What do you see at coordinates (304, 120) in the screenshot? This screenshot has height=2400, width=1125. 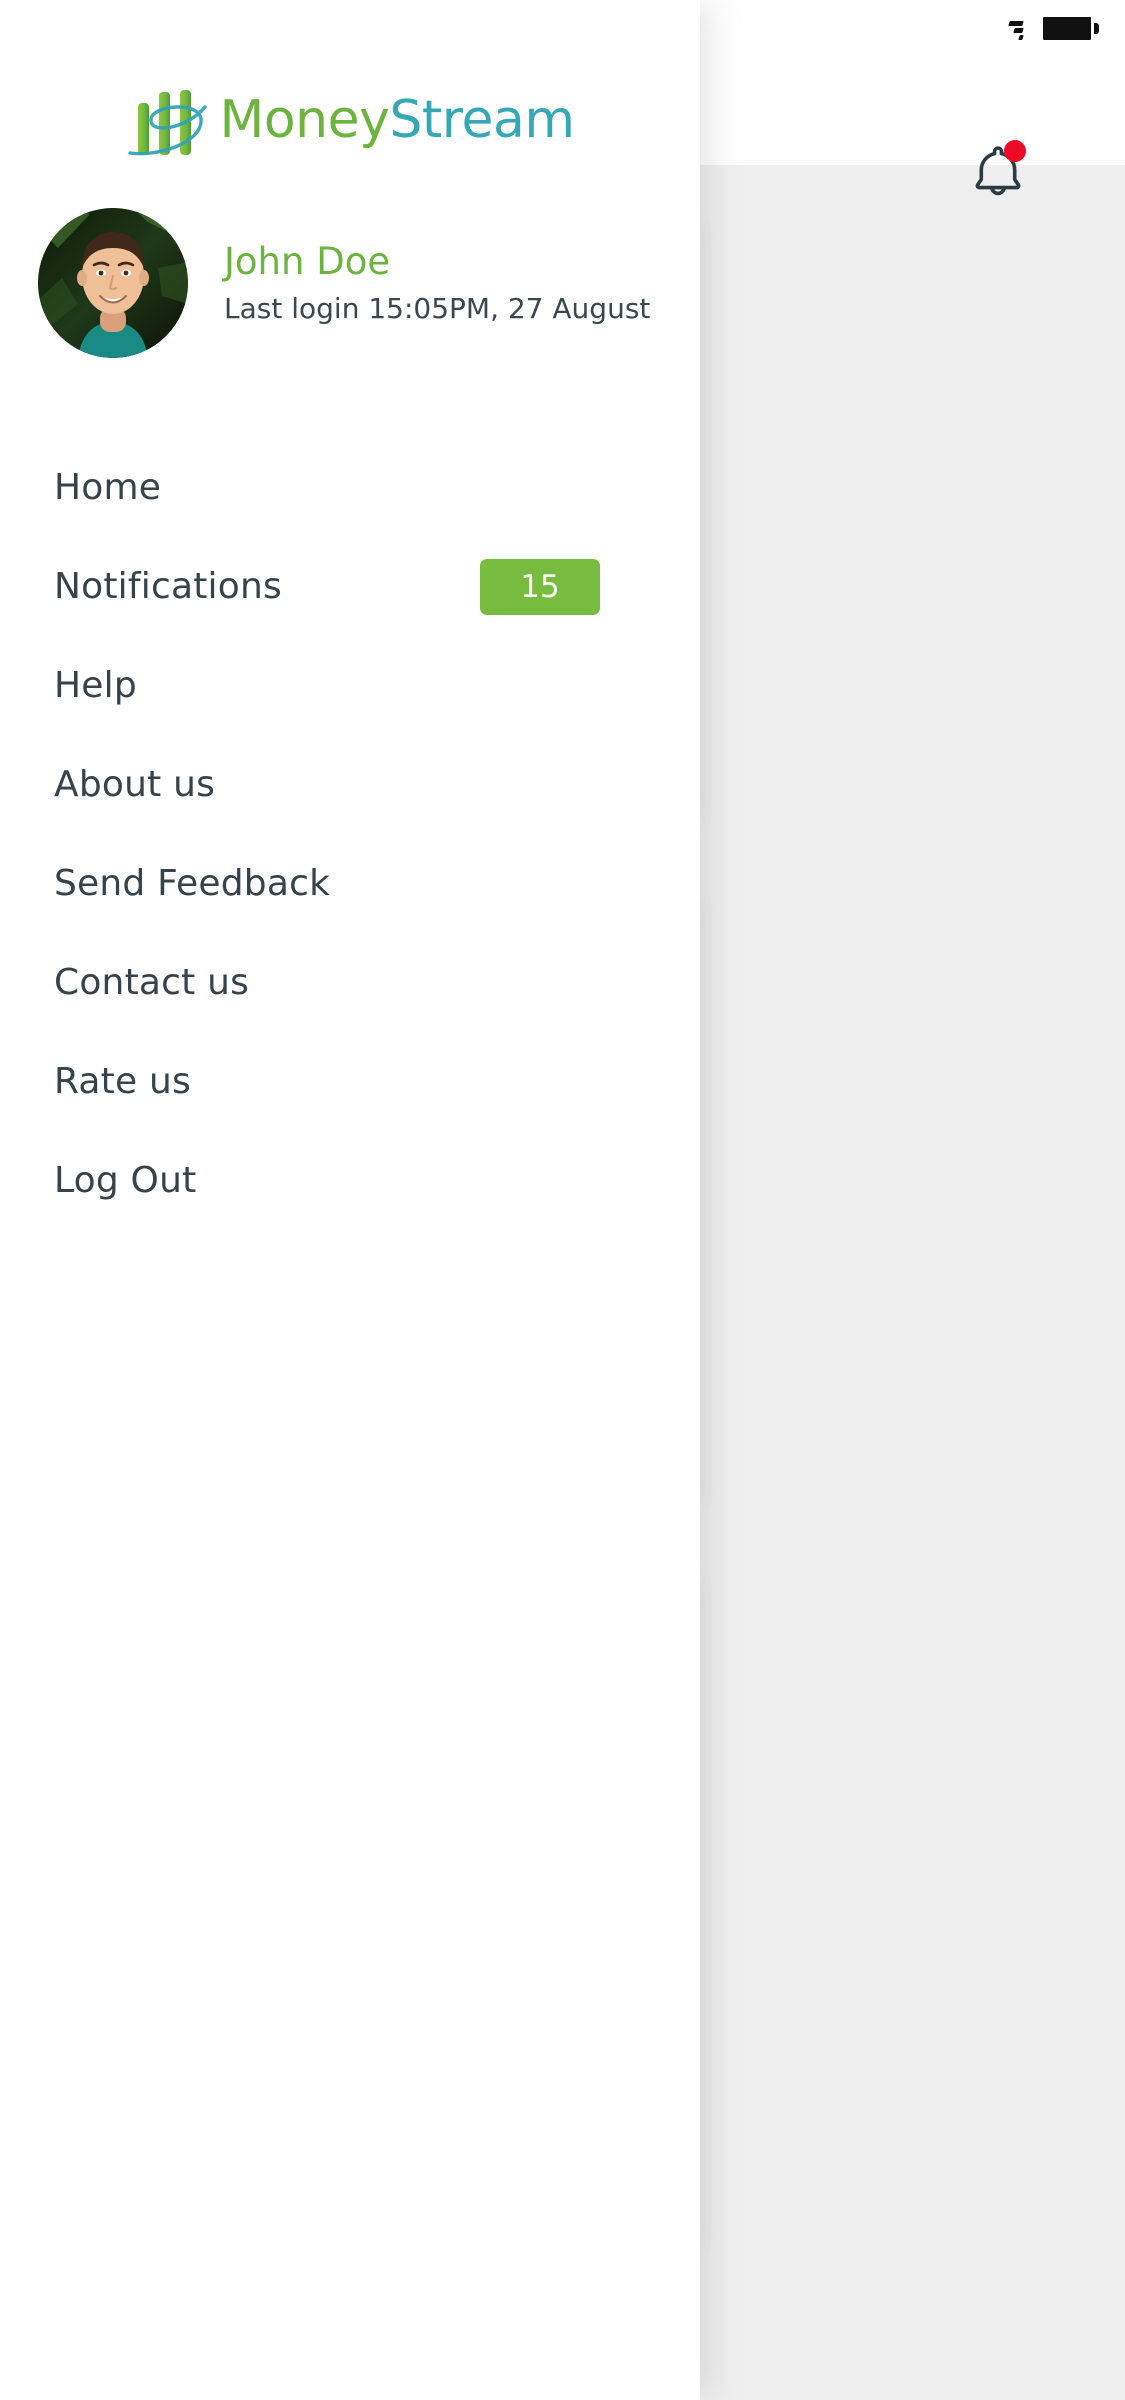 I see `logo-word-money: Money` at bounding box center [304, 120].